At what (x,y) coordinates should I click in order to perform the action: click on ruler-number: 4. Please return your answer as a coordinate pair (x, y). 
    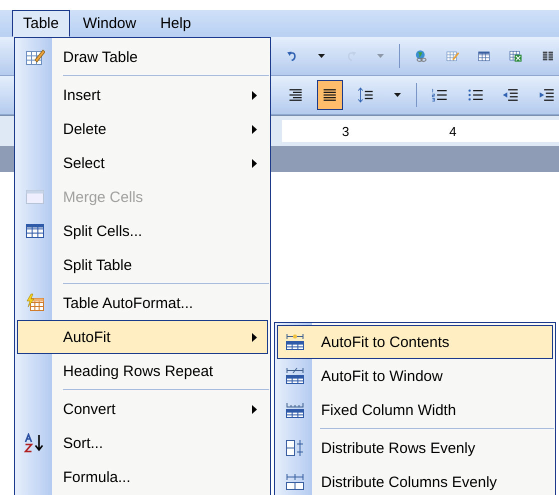
    Looking at the image, I should click on (452, 131).